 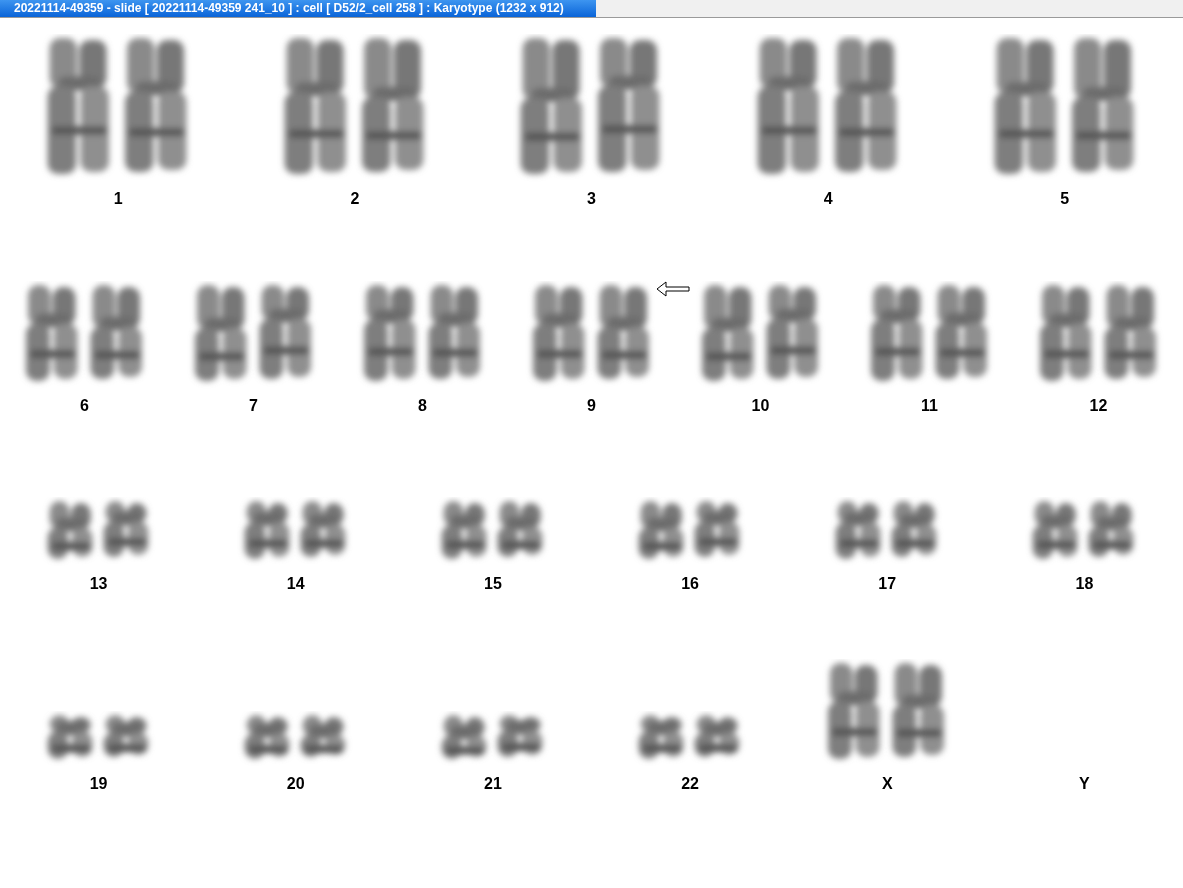 What do you see at coordinates (493, 784) in the screenshot?
I see `chromosome-number: 21` at bounding box center [493, 784].